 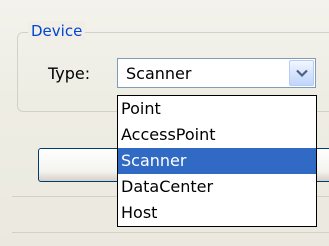 I want to click on dropdown-option-point: Point, so click(x=217, y=109).